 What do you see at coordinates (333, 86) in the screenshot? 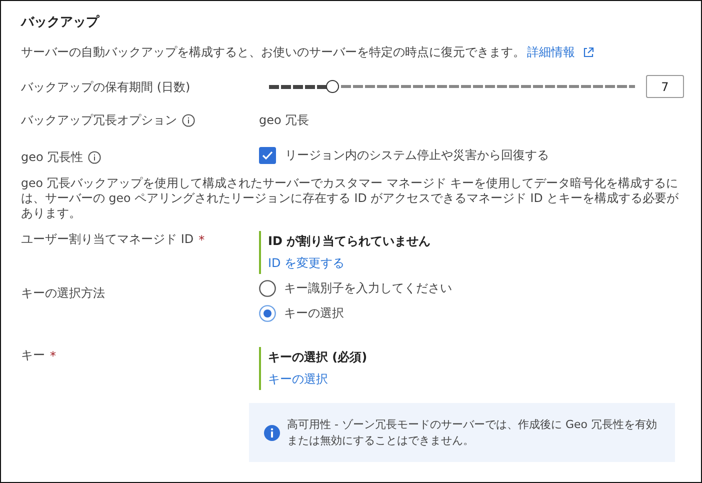
I see `slider-thumb` at bounding box center [333, 86].